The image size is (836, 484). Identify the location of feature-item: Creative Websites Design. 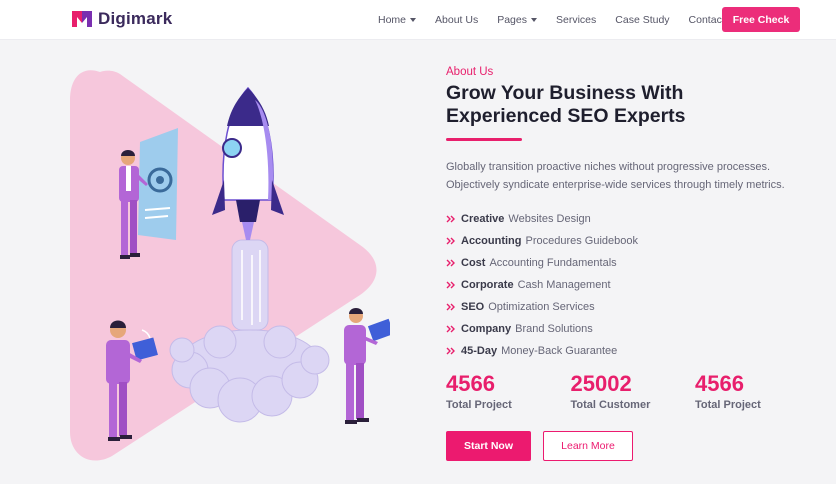
(626, 219).